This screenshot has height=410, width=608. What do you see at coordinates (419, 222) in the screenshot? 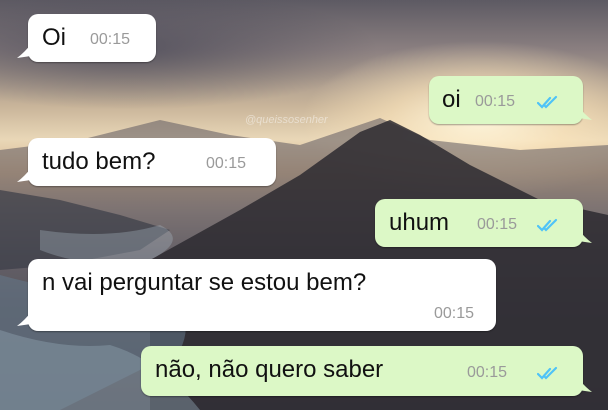
I see `message-text: uhum` at bounding box center [419, 222].